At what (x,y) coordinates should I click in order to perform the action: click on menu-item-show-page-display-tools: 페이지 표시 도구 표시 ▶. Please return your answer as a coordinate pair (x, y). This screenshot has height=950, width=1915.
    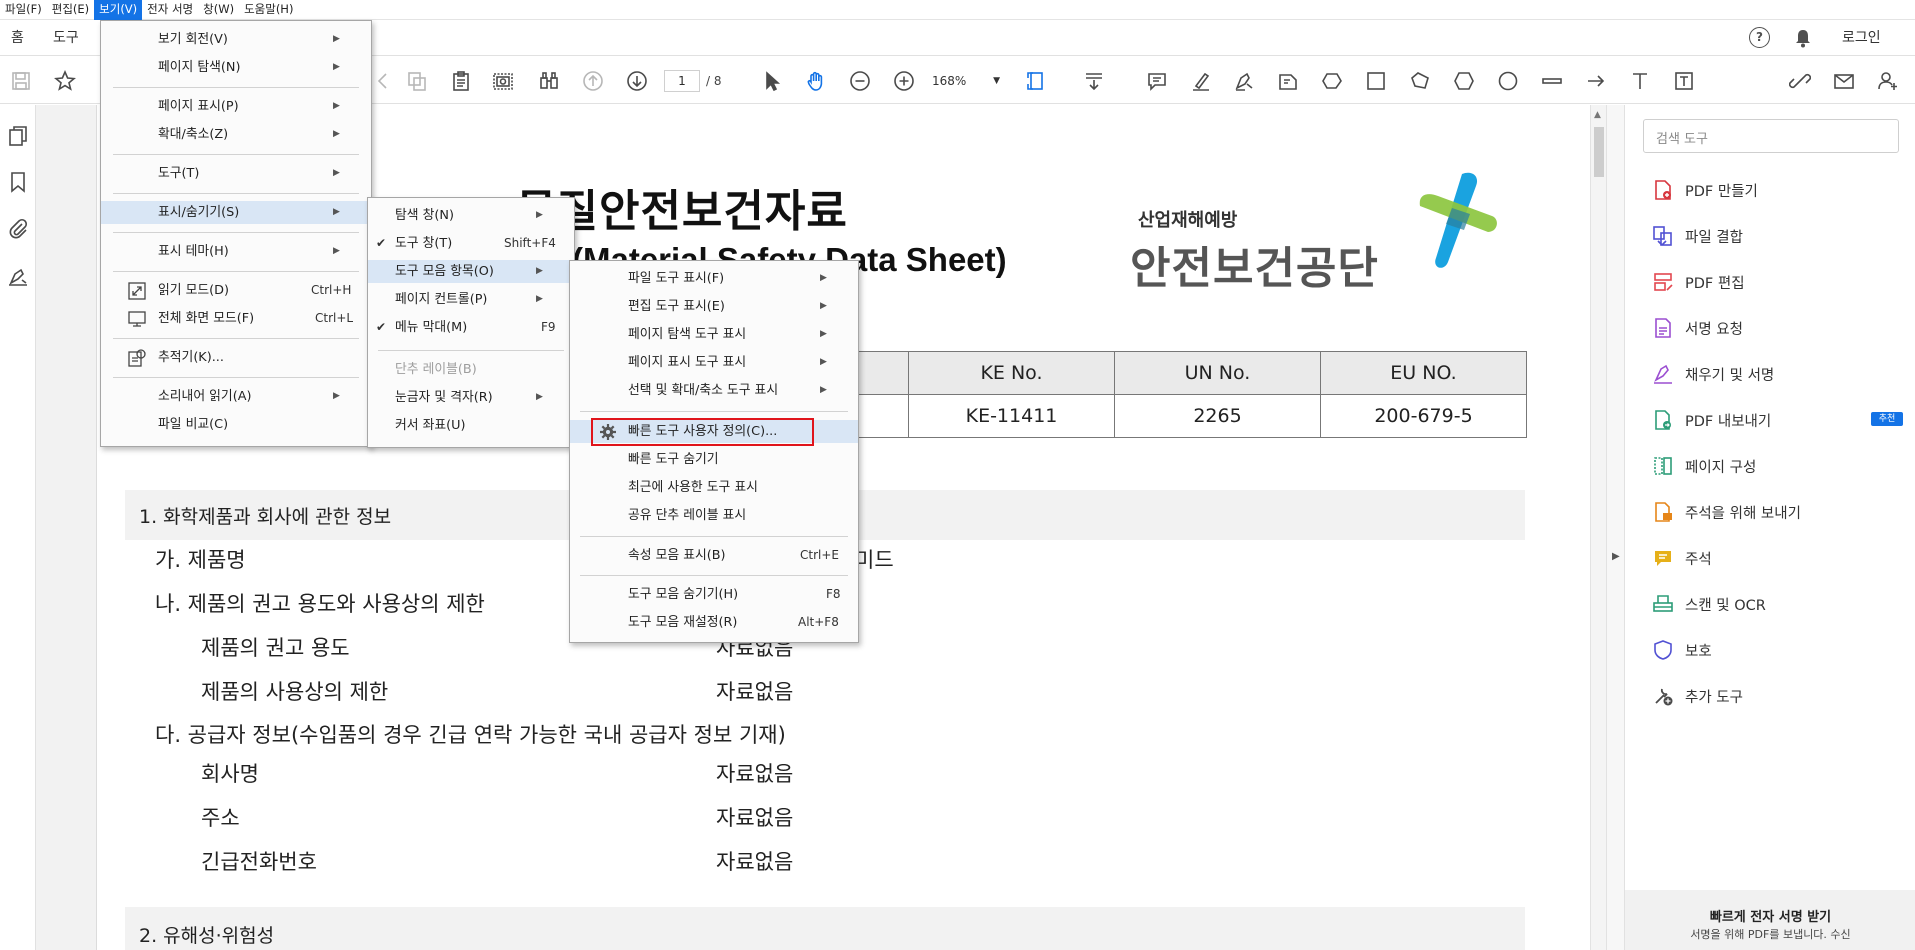
    Looking at the image, I should click on (714, 362).